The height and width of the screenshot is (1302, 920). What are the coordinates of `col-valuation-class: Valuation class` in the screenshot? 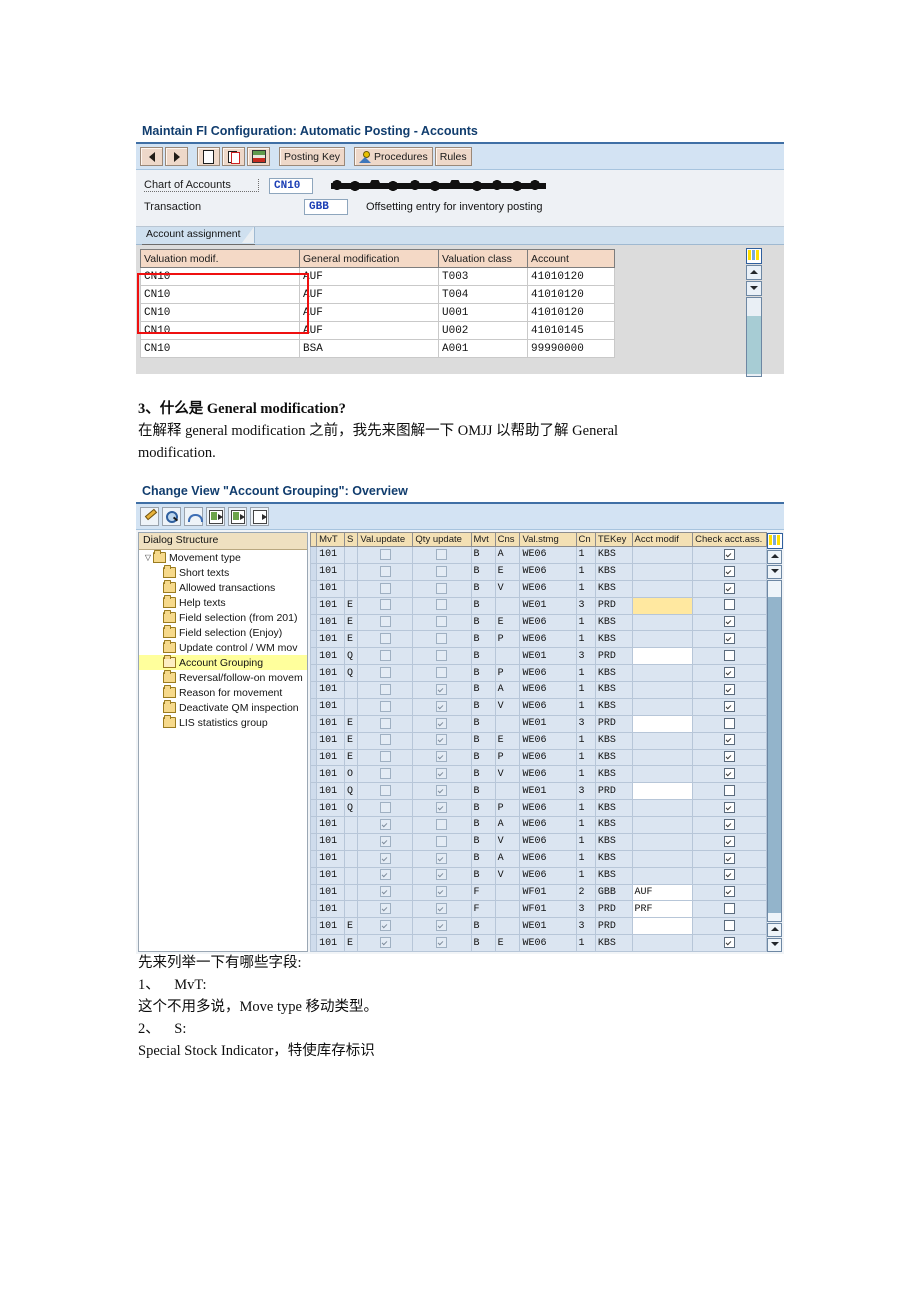 It's located at (483, 258).